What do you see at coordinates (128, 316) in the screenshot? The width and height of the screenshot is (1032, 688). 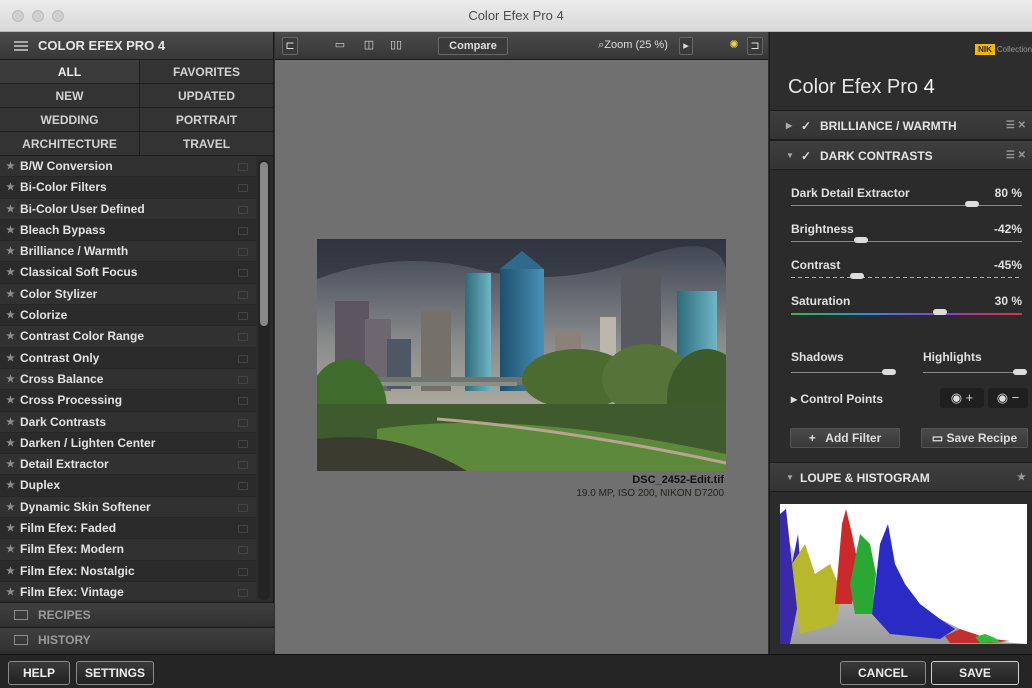 I see `filter-list-item: ★ Colorize` at bounding box center [128, 316].